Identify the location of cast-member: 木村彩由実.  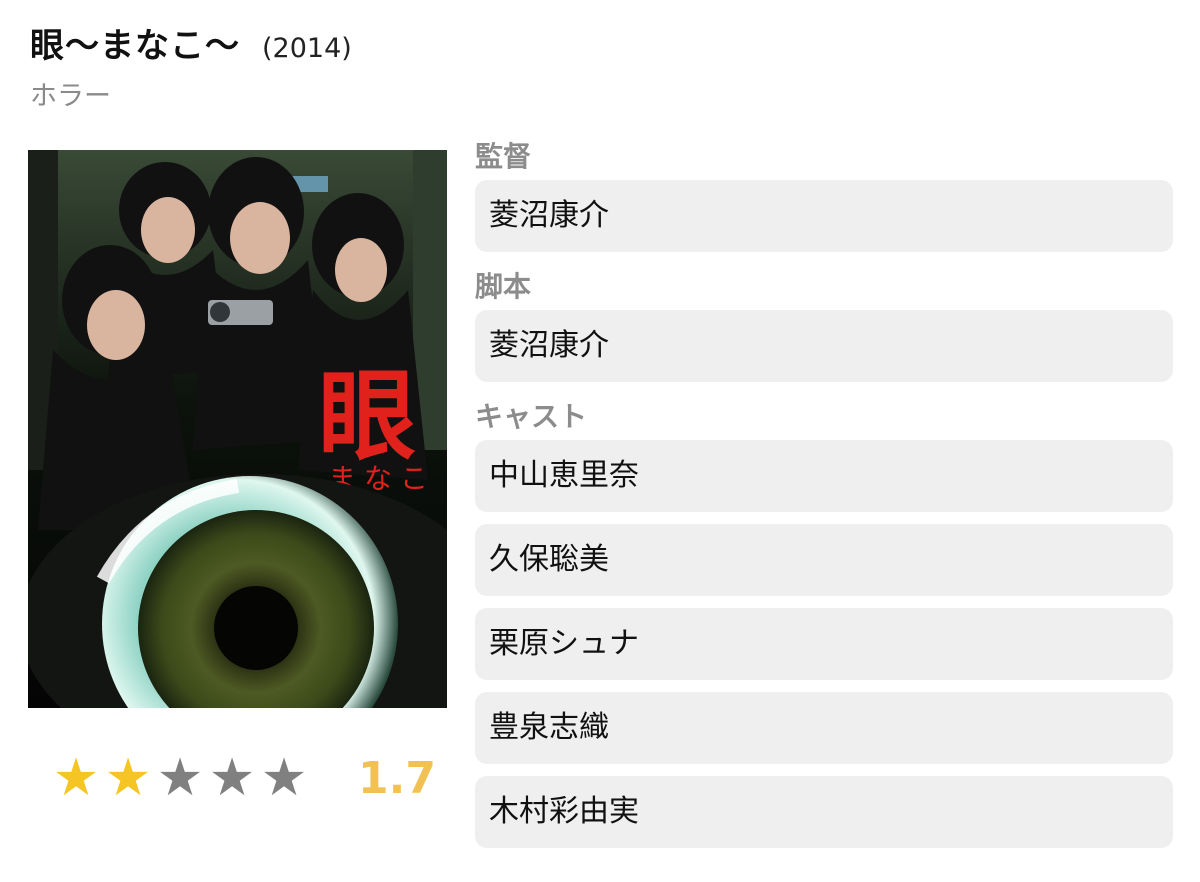
(824, 812).